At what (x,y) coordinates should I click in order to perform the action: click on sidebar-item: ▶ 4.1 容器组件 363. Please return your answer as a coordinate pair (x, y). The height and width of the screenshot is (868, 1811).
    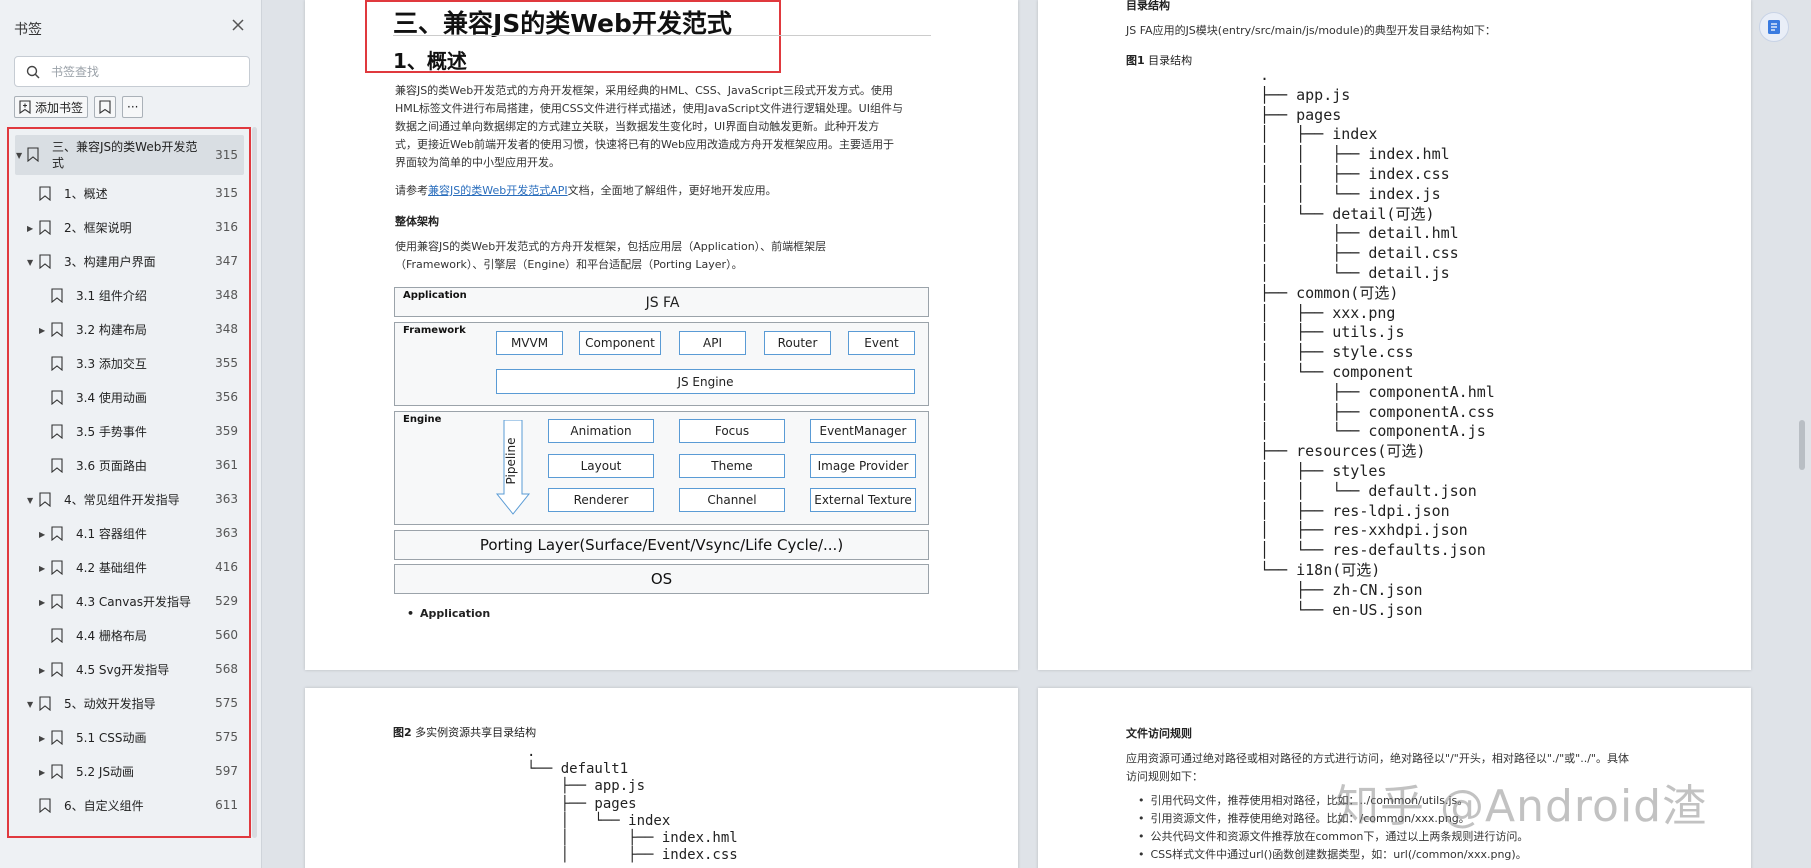
    Looking at the image, I should click on (129, 534).